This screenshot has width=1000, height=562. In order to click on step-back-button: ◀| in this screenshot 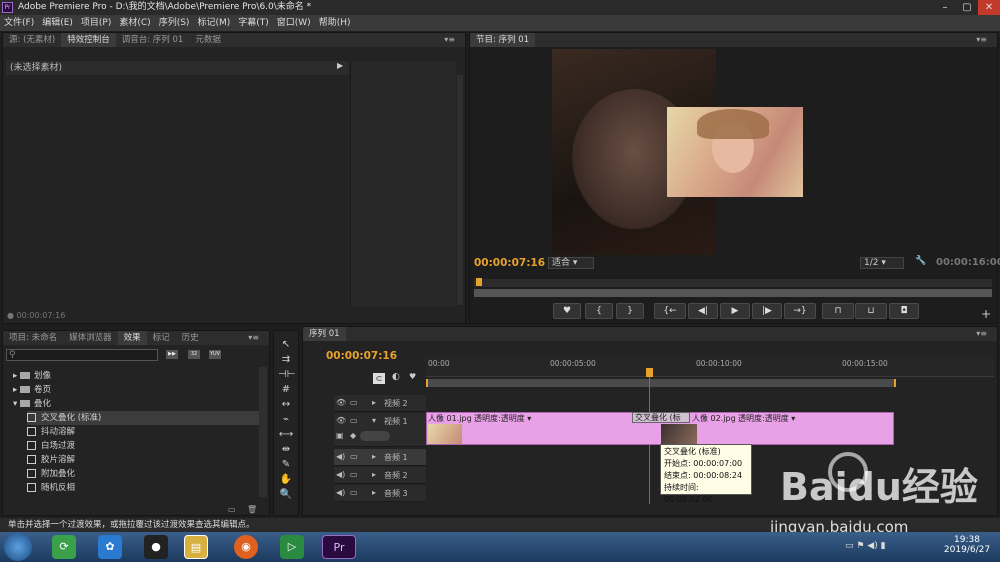, I will do `click(703, 311)`.